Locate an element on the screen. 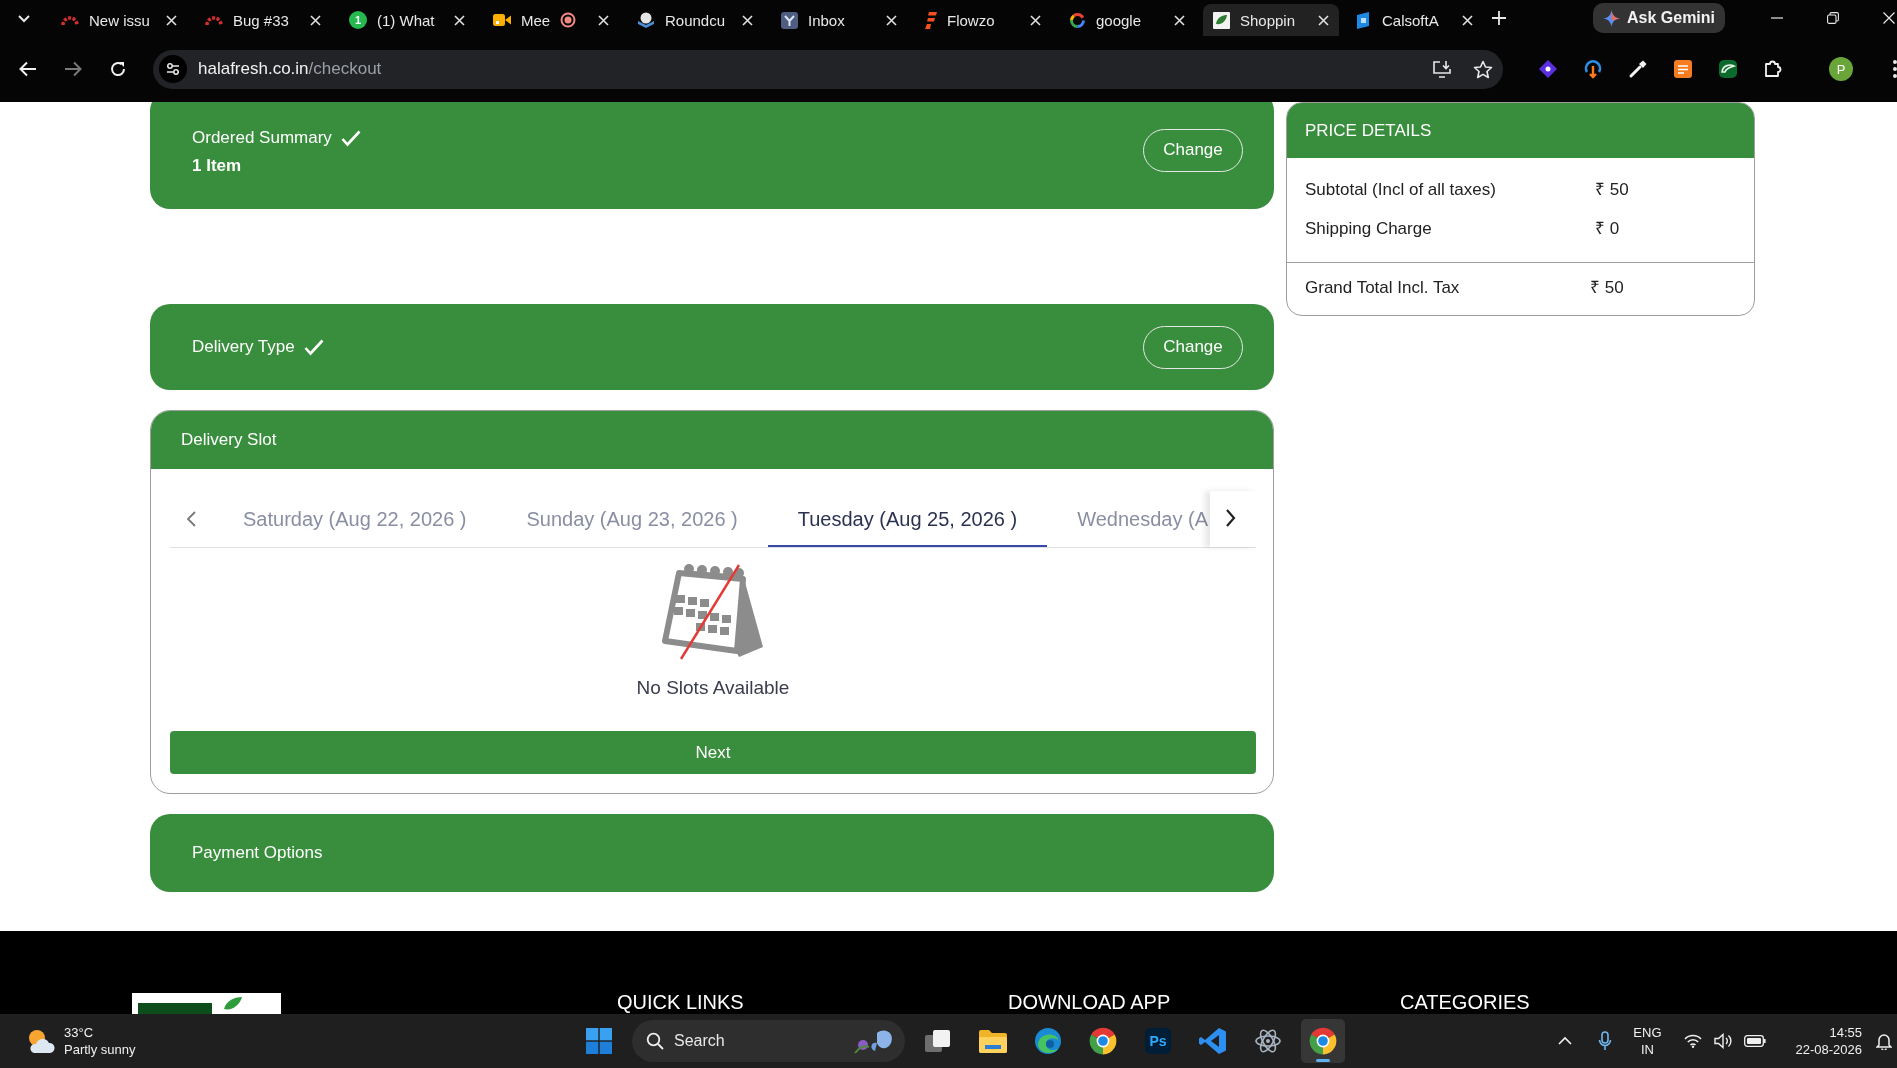  section-title: Ordered Summary is located at coordinates (262, 138).